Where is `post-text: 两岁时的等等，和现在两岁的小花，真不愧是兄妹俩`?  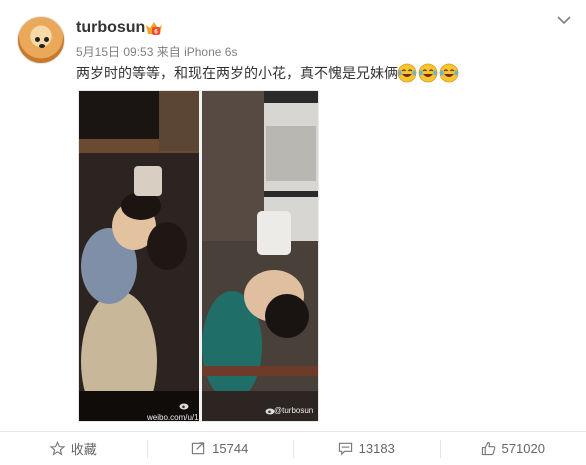
post-text: 两岁时的等等，和现在两岁的小花，真不愧是兄妹俩 is located at coordinates (237, 74).